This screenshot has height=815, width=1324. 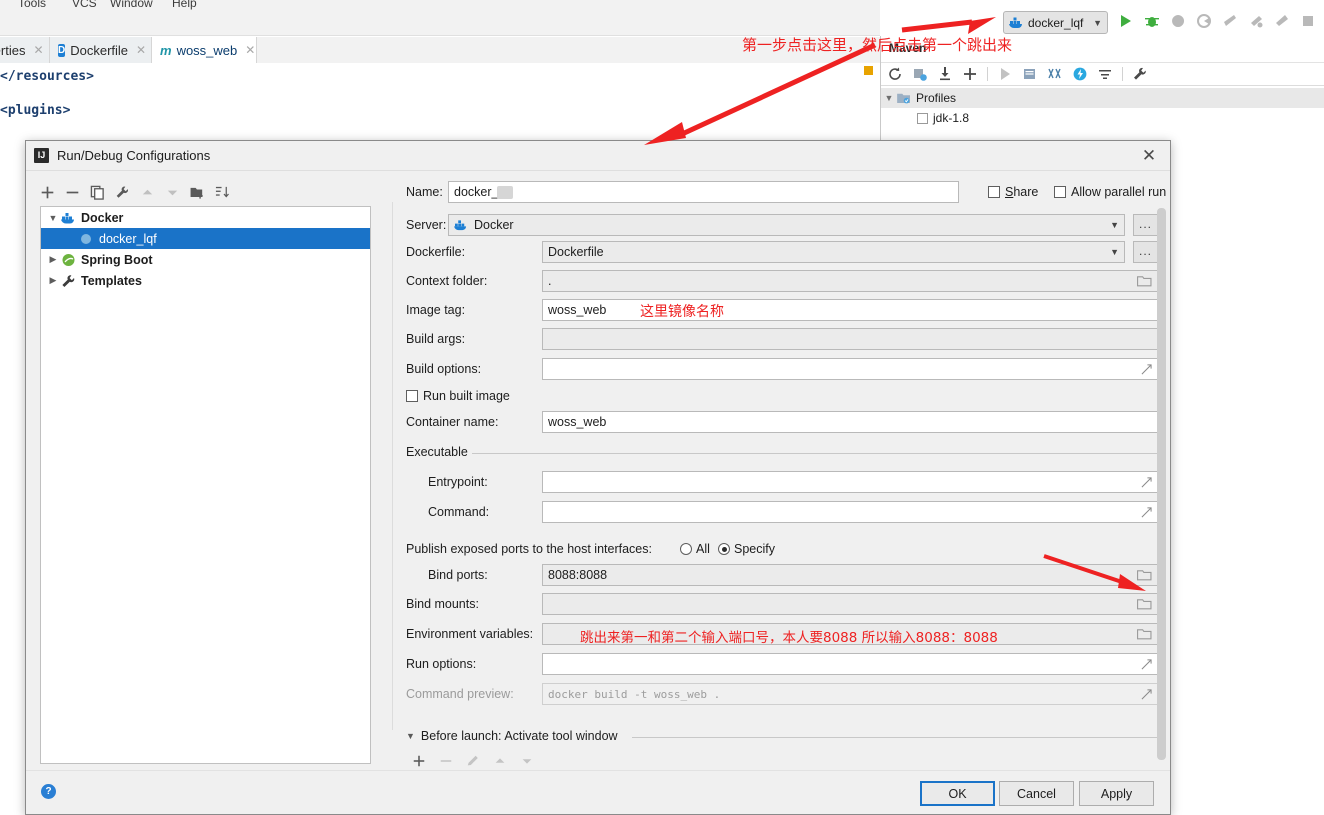 I want to click on tree-item-docker: ▼ Docker, so click(x=205, y=217).